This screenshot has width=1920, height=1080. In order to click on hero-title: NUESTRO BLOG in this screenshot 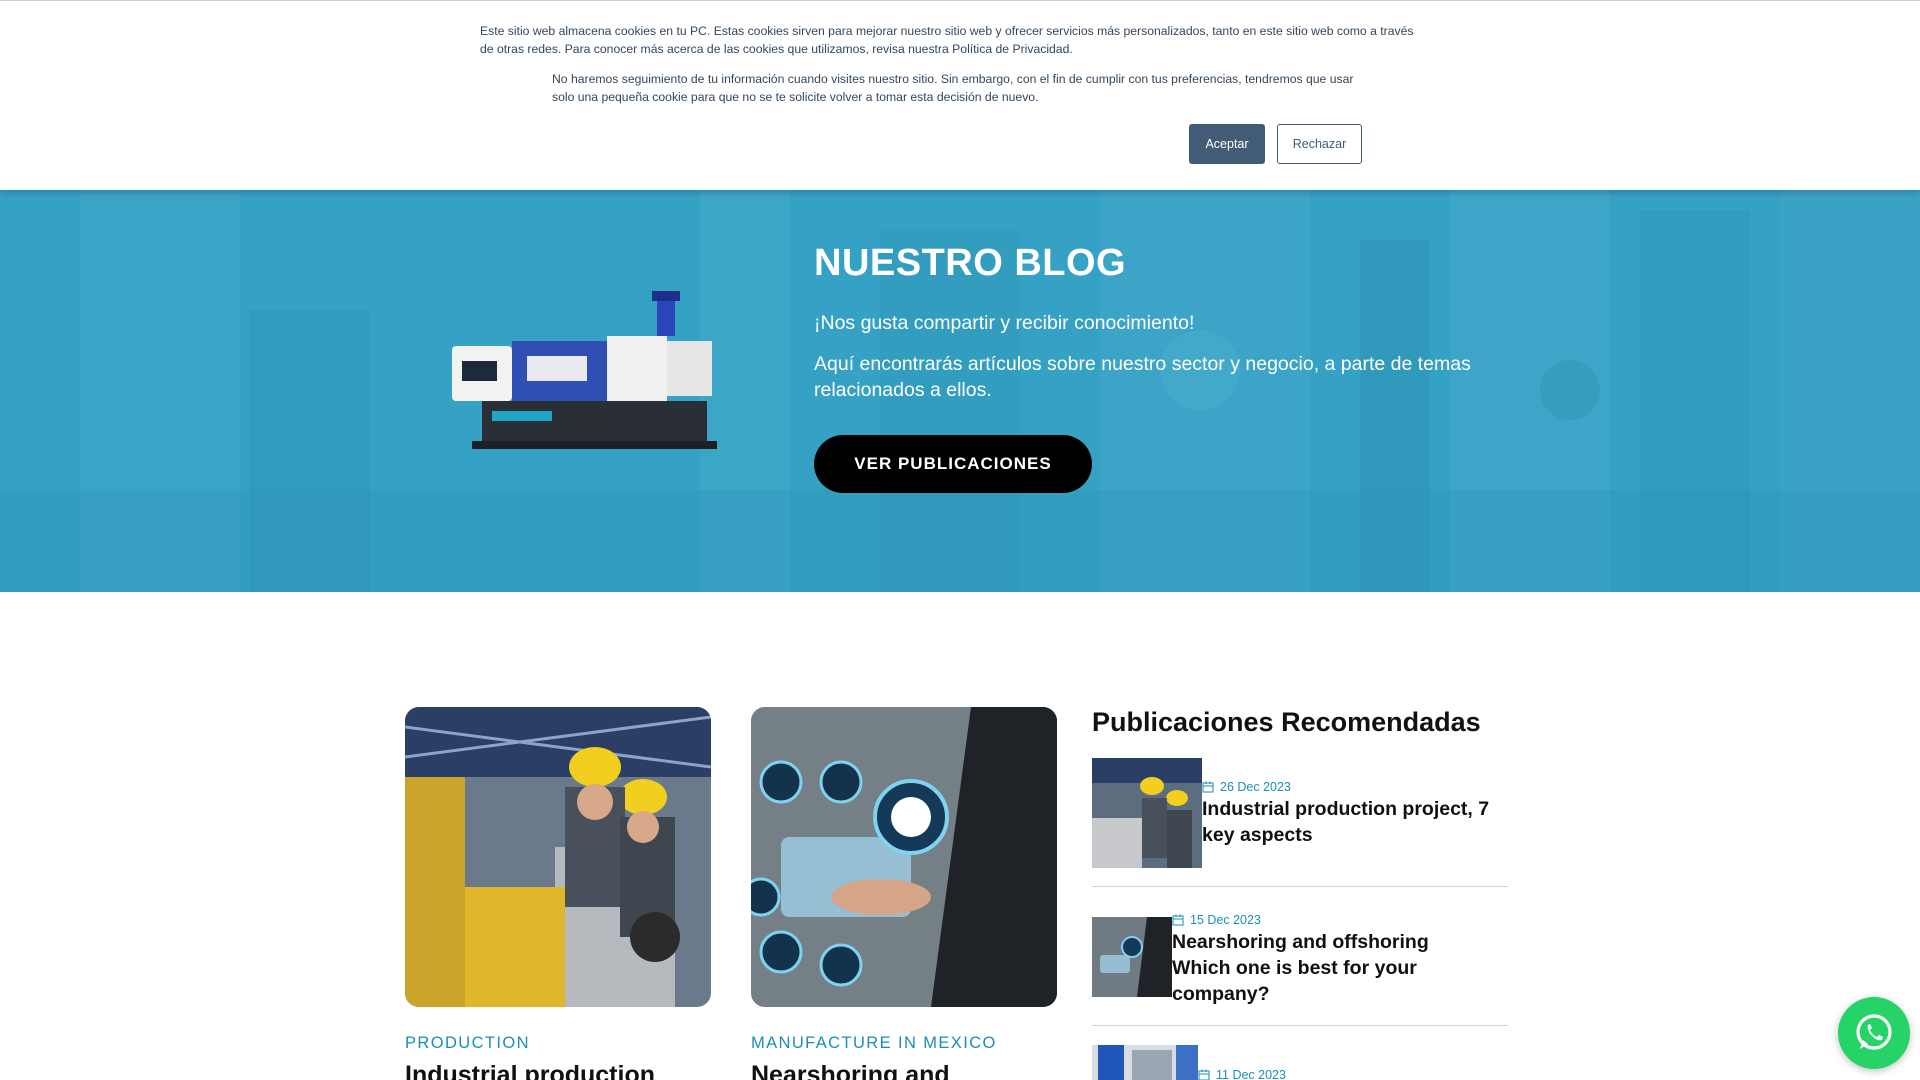, I will do `click(970, 263)`.